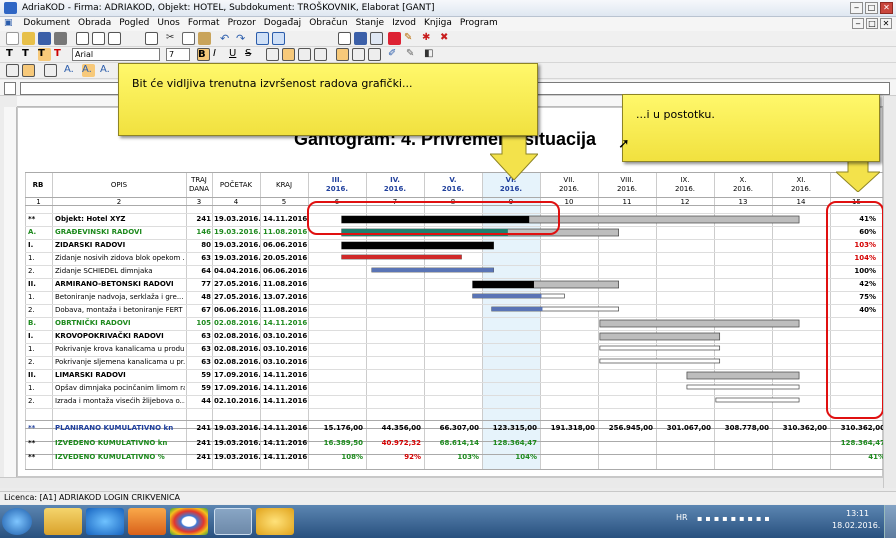 Image resolution: width=896 pixels, height=538 pixels. Describe the element at coordinates (876, 457) in the screenshot. I see `summary-value: 41%` at that location.